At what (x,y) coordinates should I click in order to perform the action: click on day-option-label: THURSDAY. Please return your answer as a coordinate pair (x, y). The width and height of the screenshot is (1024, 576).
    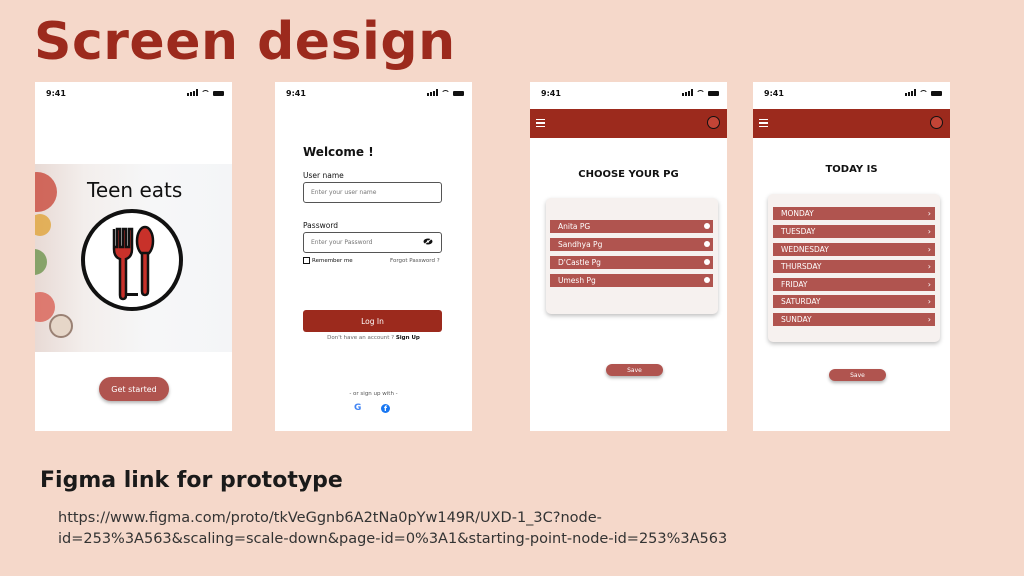
    Looking at the image, I should click on (801, 266).